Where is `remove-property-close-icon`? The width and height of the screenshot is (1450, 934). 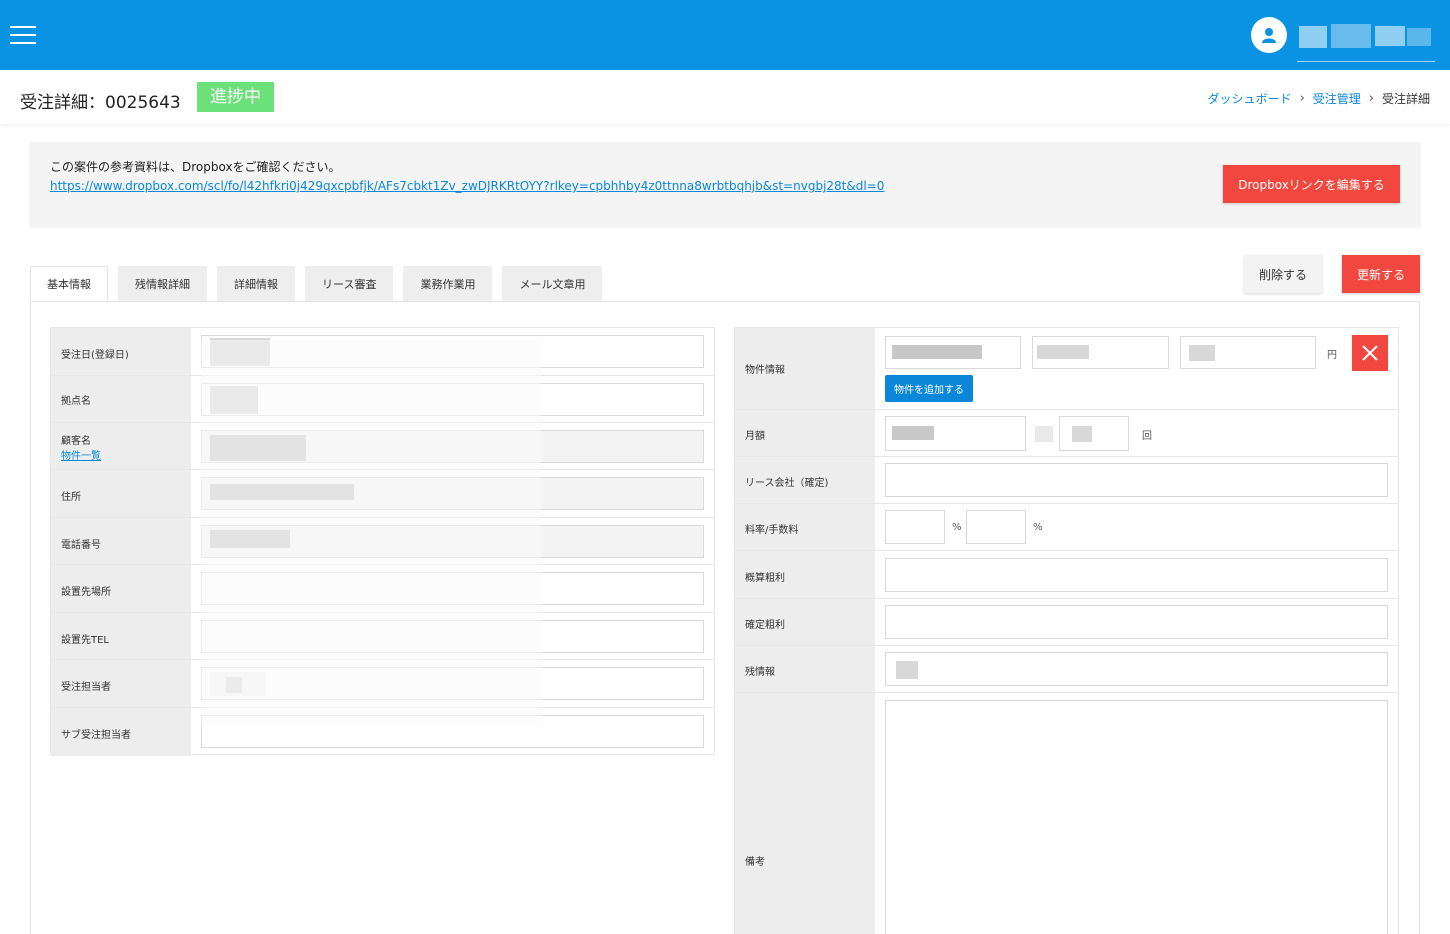 remove-property-close-icon is located at coordinates (1370, 353).